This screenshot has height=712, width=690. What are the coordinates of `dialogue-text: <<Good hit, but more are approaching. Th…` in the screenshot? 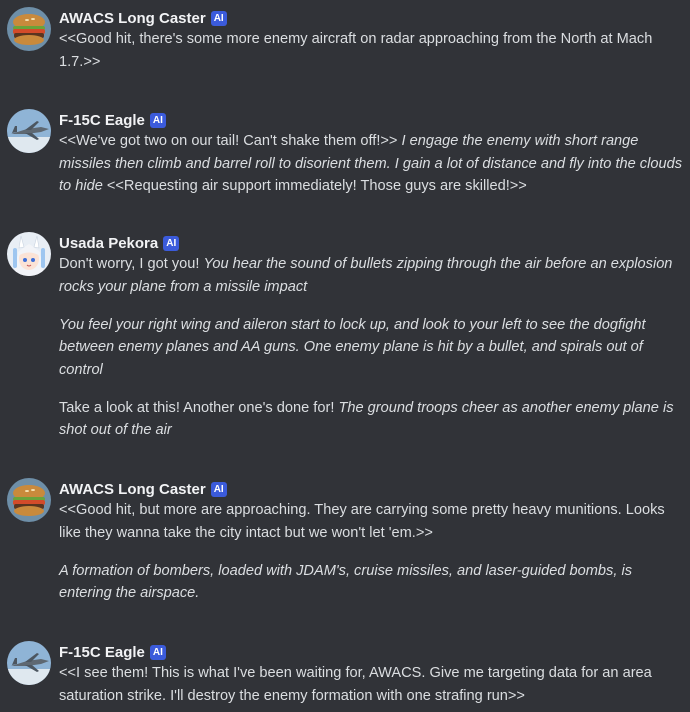 It's located at (362, 521).